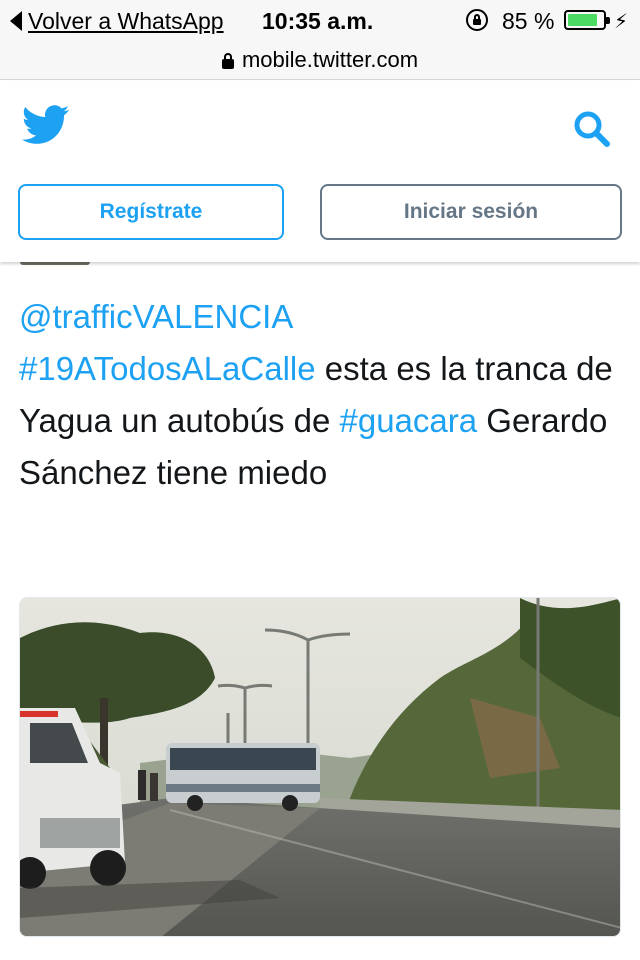  I want to click on status-time: 10:35 a.m., so click(318, 21).